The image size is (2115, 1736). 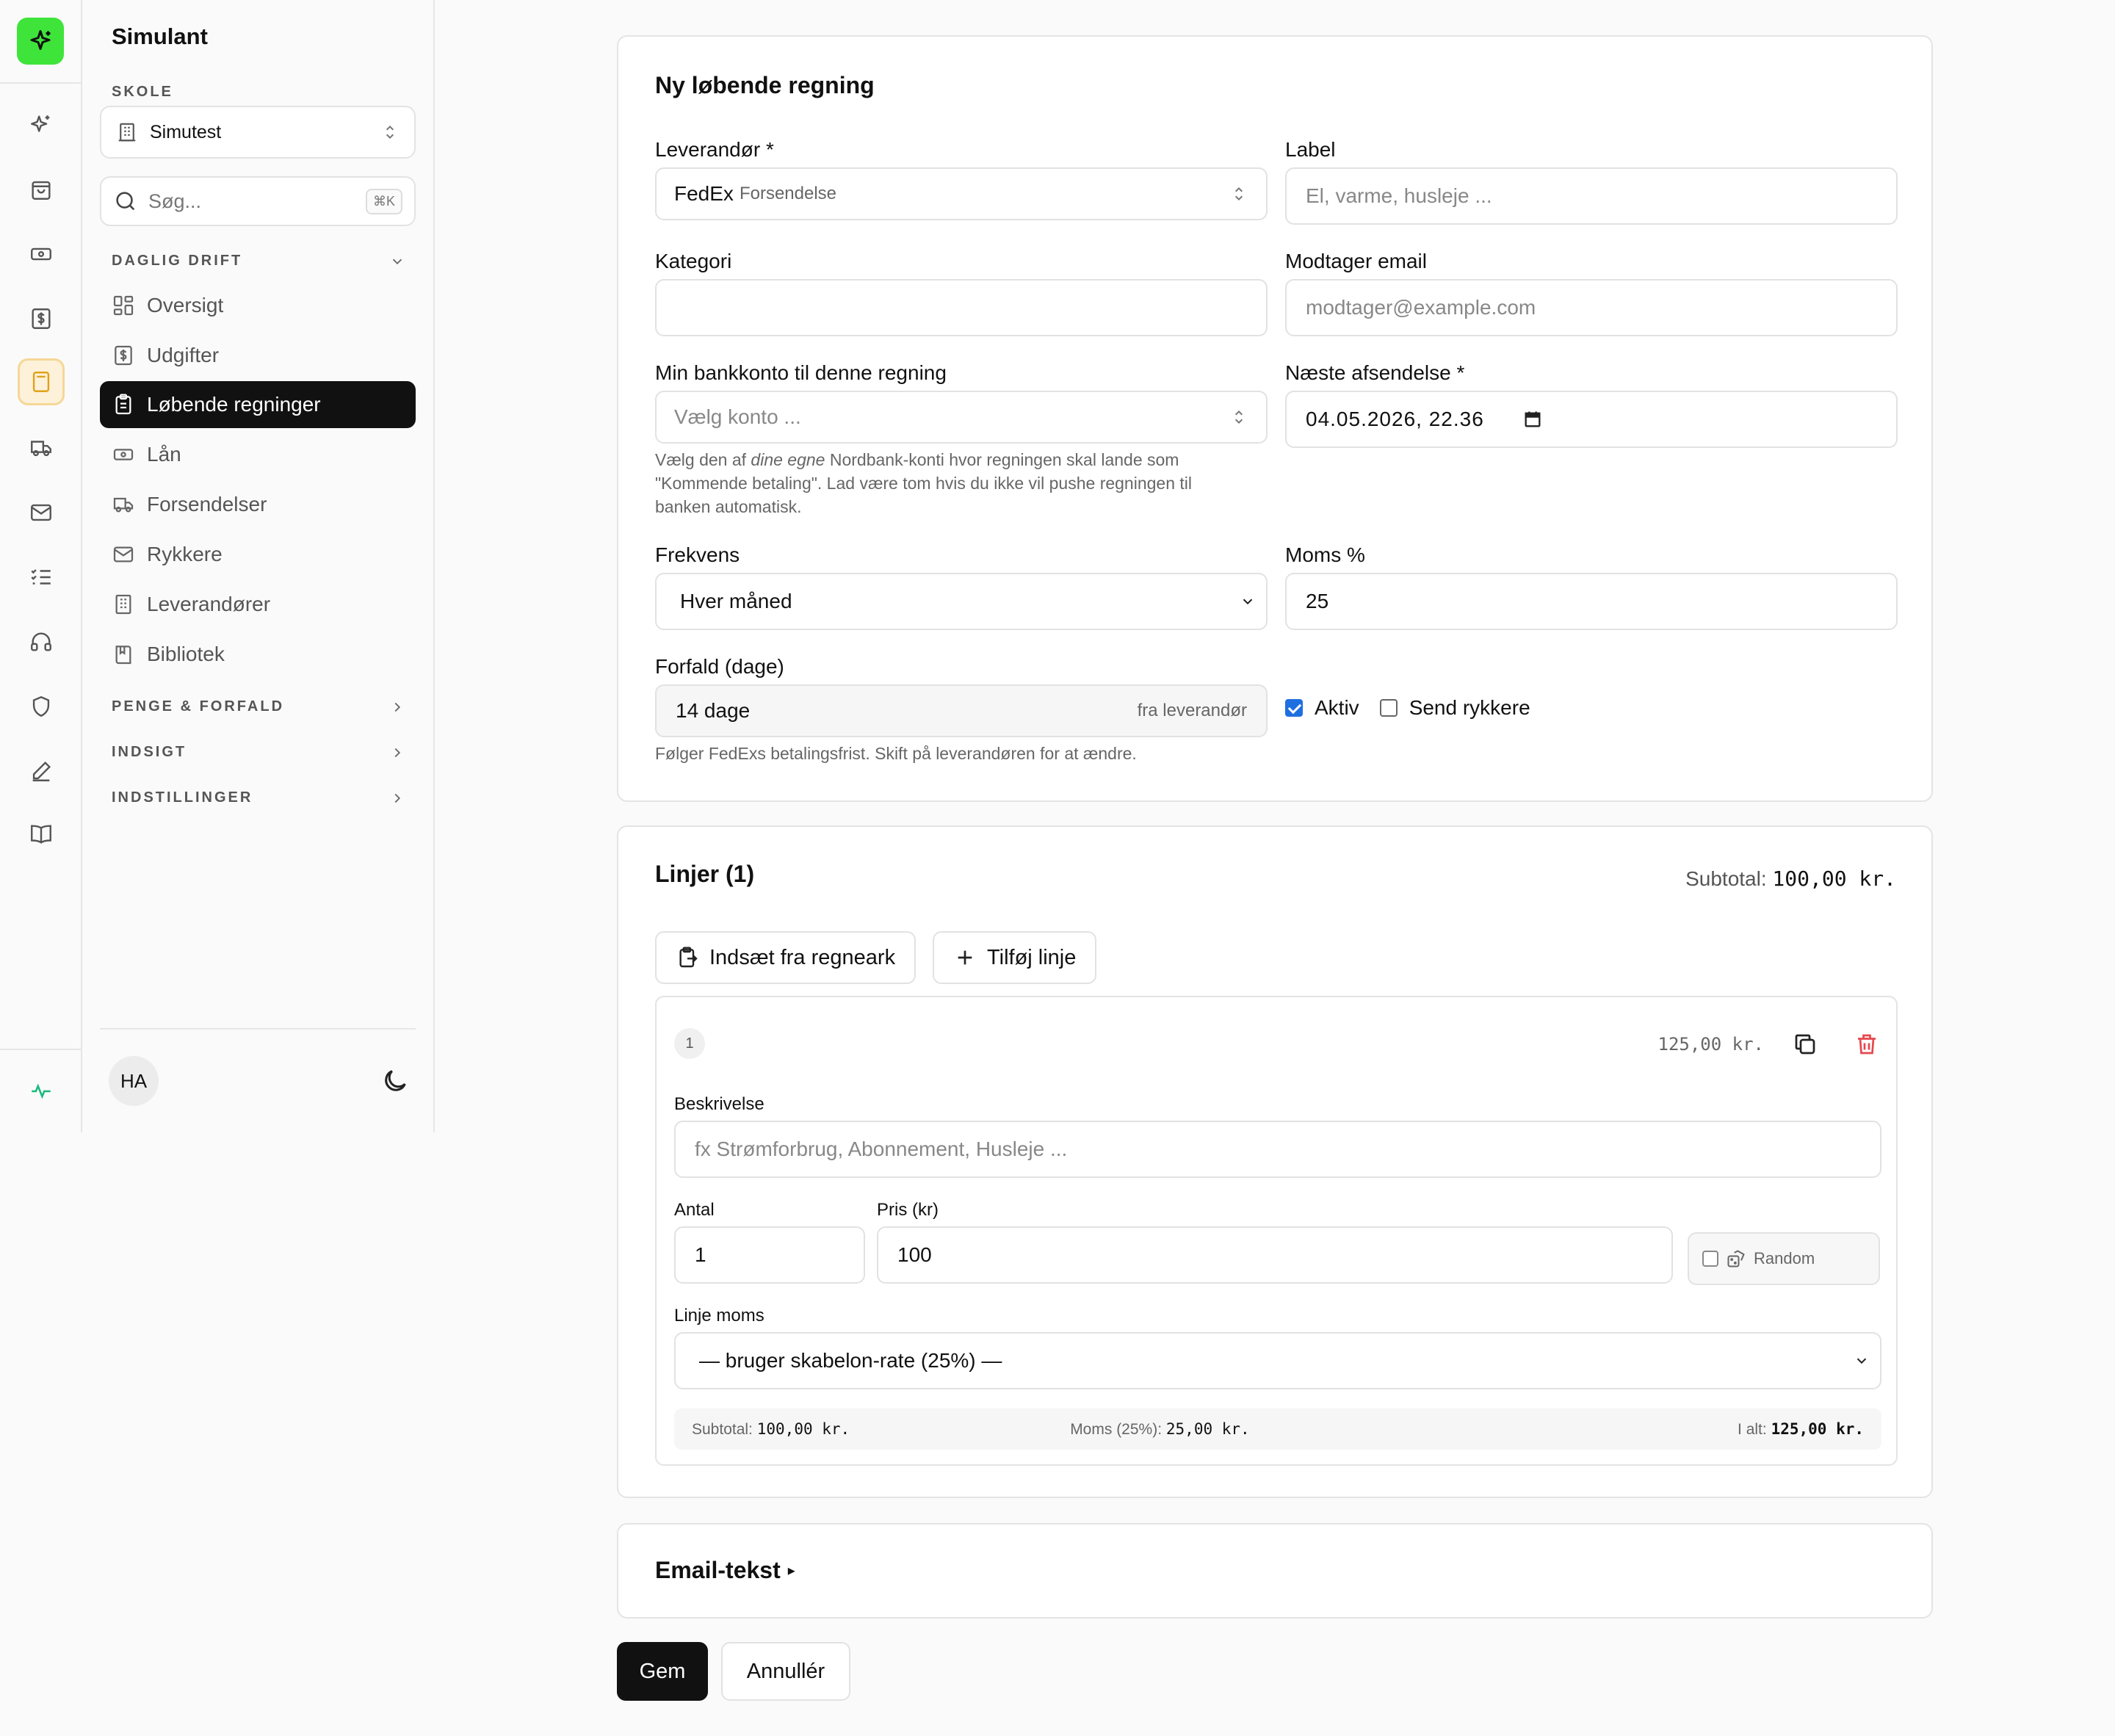 What do you see at coordinates (736, 601) in the screenshot?
I see `frequency-value: Hver måned` at bounding box center [736, 601].